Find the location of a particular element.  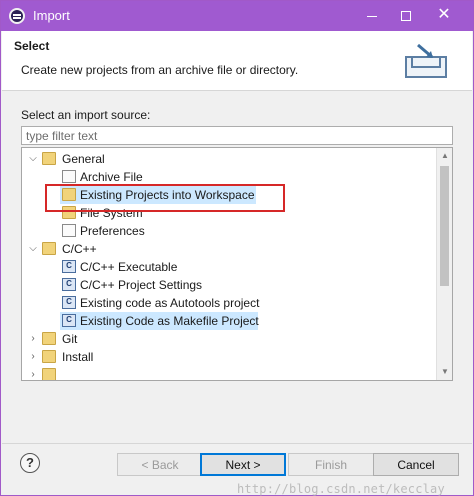

page-title: Select is located at coordinates (32, 46).